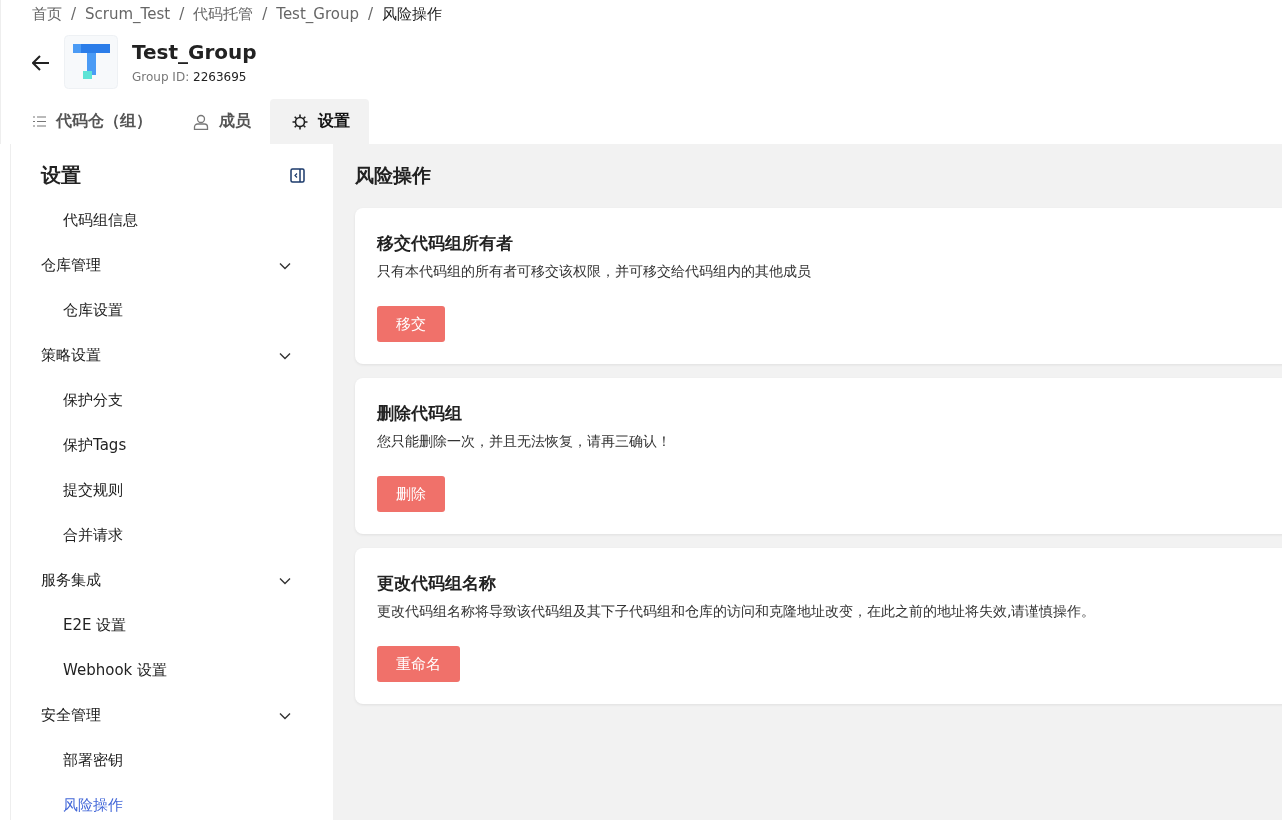 The image size is (1282, 820). I want to click on tab: 设置, so click(319, 121).